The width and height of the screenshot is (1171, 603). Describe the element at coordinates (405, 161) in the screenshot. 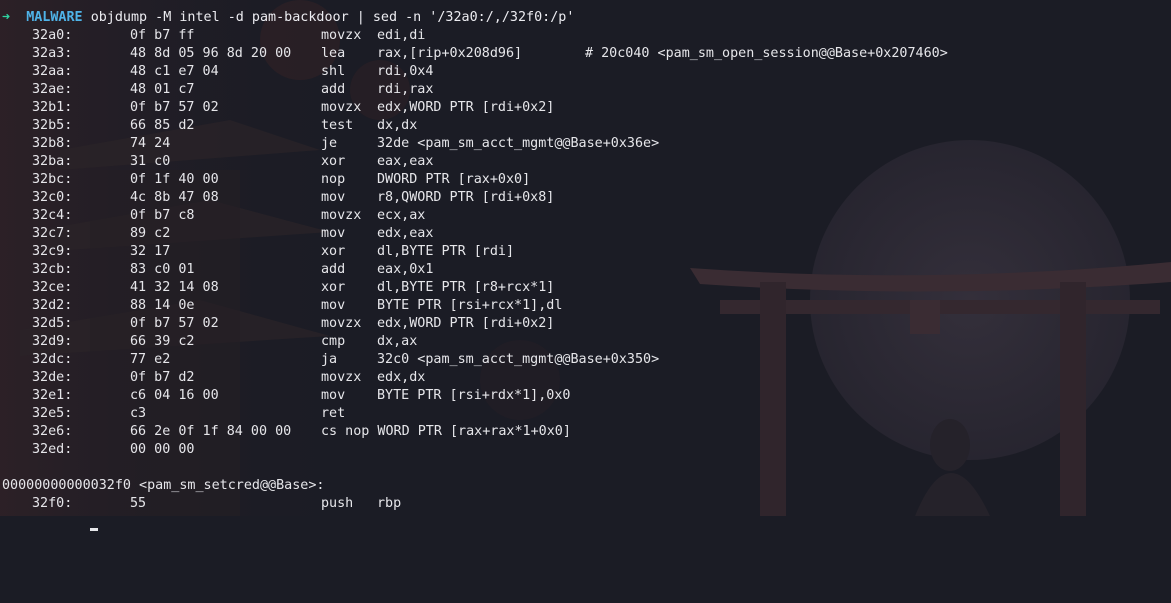

I see `instruction-operands: eax,eax` at that location.